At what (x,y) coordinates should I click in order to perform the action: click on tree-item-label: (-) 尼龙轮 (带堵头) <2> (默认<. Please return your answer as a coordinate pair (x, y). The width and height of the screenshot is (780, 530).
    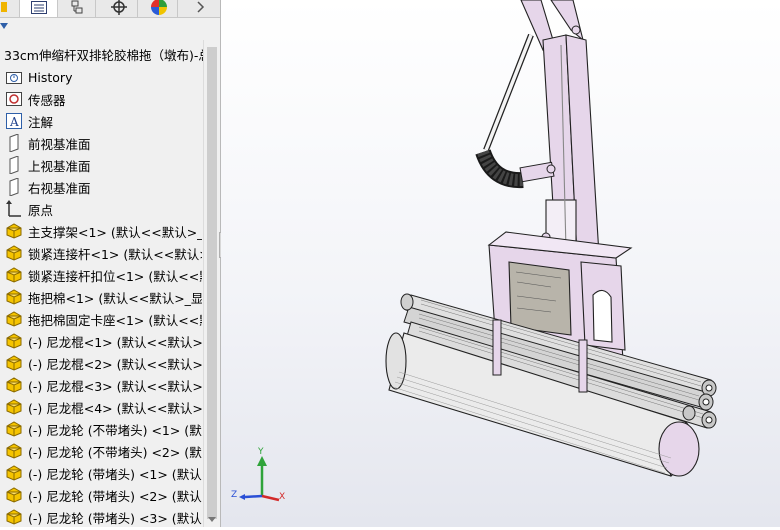
    Looking at the image, I should click on (115, 496).